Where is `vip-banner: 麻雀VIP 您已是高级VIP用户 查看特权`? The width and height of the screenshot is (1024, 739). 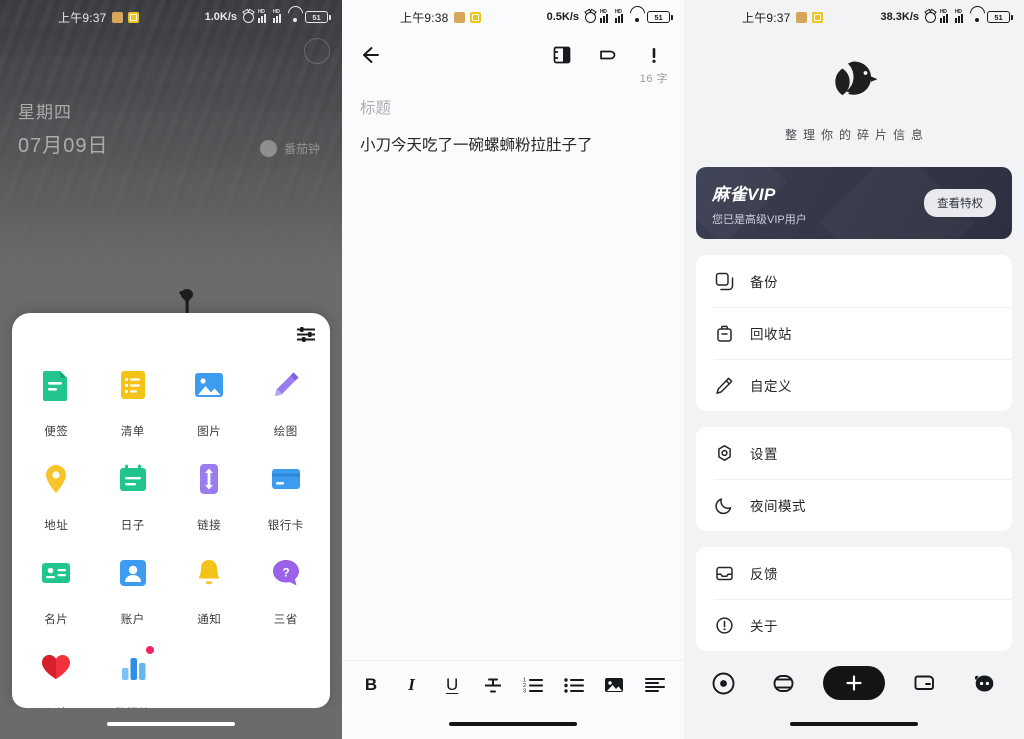 vip-banner: 麻雀VIP 您已是高级VIP用户 查看特权 is located at coordinates (854, 203).